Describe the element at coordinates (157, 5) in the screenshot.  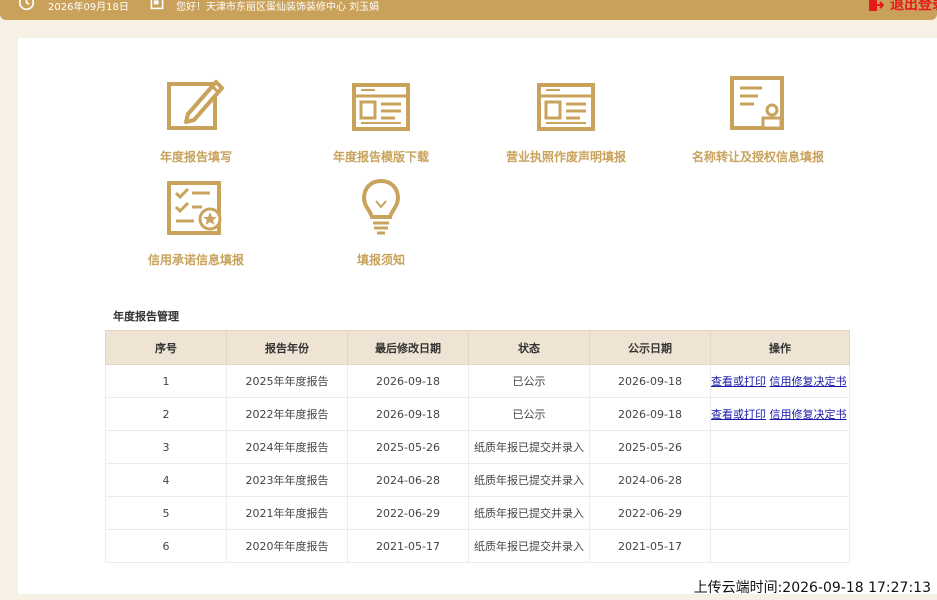
I see `document-icon` at that location.